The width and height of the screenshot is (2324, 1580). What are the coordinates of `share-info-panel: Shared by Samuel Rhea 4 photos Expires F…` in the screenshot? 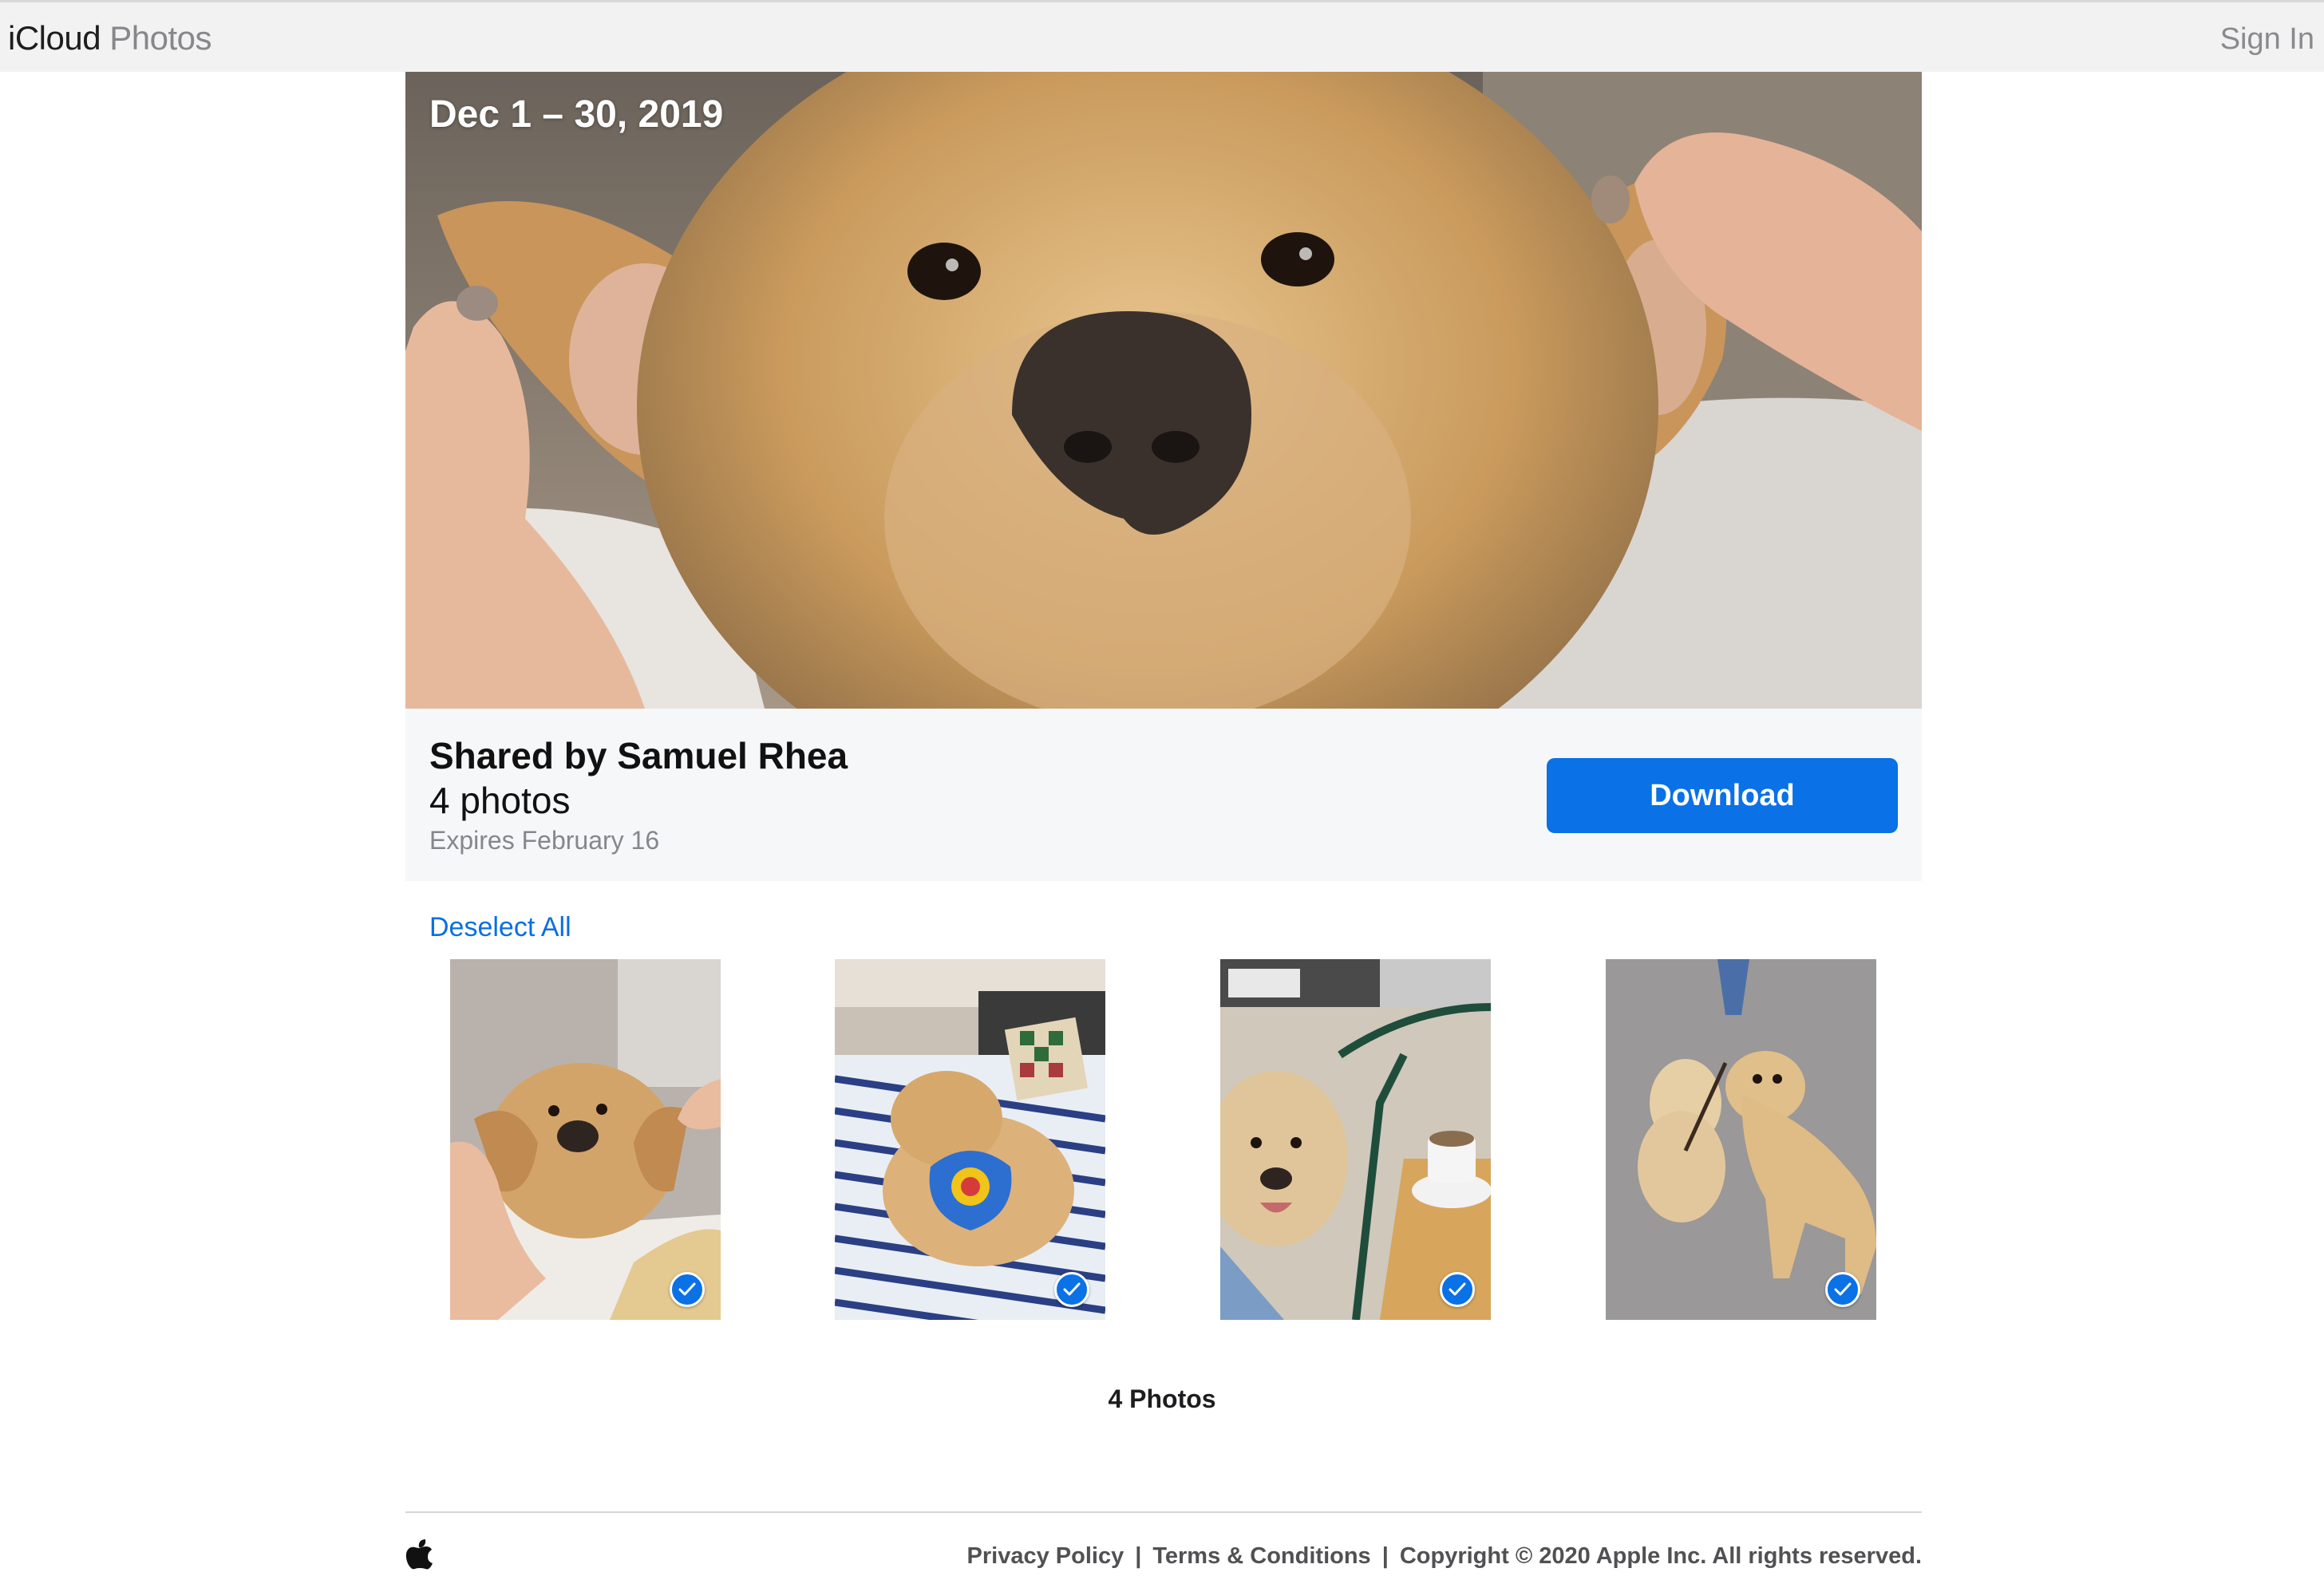 It's located at (1163, 795).